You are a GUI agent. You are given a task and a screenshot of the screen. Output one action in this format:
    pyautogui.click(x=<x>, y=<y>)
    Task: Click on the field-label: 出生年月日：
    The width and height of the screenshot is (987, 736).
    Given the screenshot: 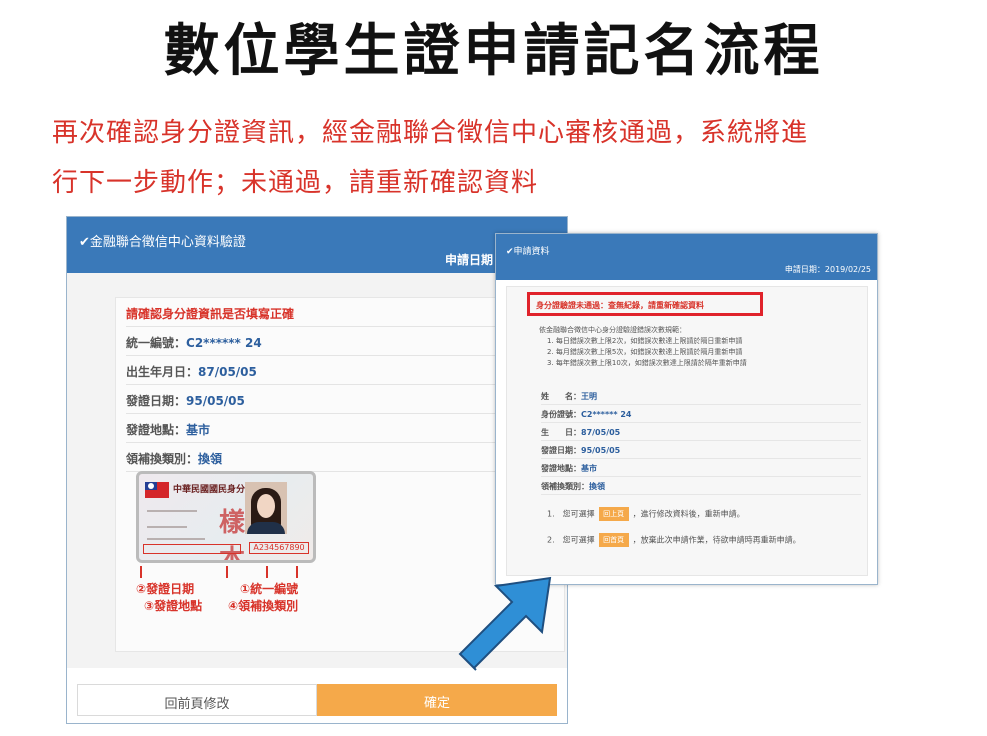 What is the action you would take?
    pyautogui.click(x=162, y=372)
    